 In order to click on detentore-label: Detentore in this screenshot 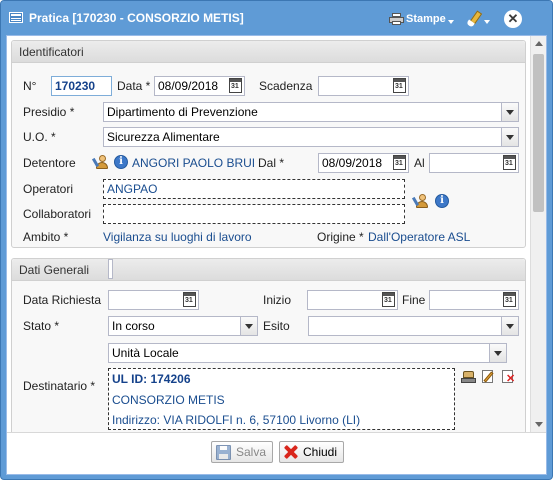, I will do `click(49, 163)`.